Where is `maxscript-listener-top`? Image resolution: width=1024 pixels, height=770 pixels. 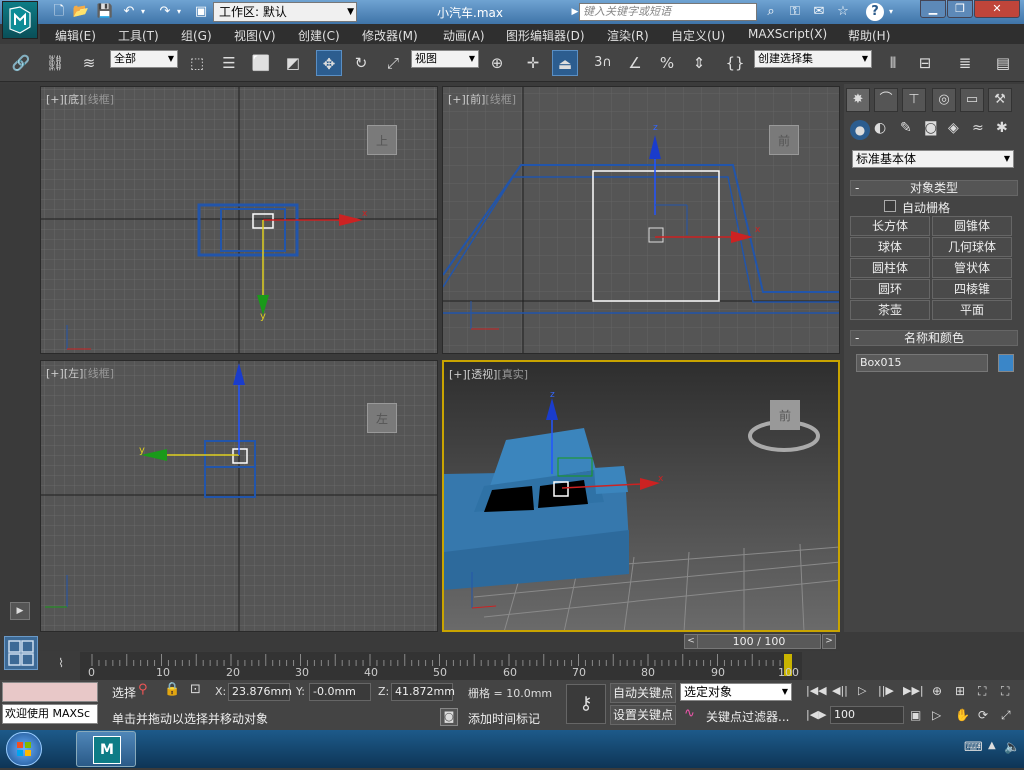
maxscript-listener-top is located at coordinates (50, 692).